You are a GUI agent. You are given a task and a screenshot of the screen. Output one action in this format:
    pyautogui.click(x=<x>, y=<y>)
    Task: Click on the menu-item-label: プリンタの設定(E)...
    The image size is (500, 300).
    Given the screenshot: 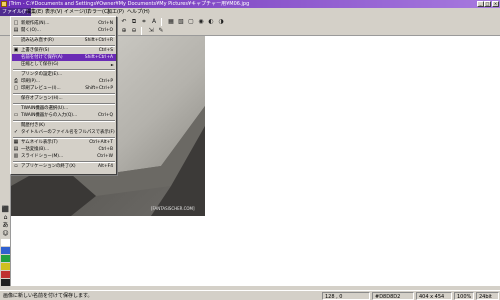 What is the action you would take?
    pyautogui.click(x=42, y=74)
    